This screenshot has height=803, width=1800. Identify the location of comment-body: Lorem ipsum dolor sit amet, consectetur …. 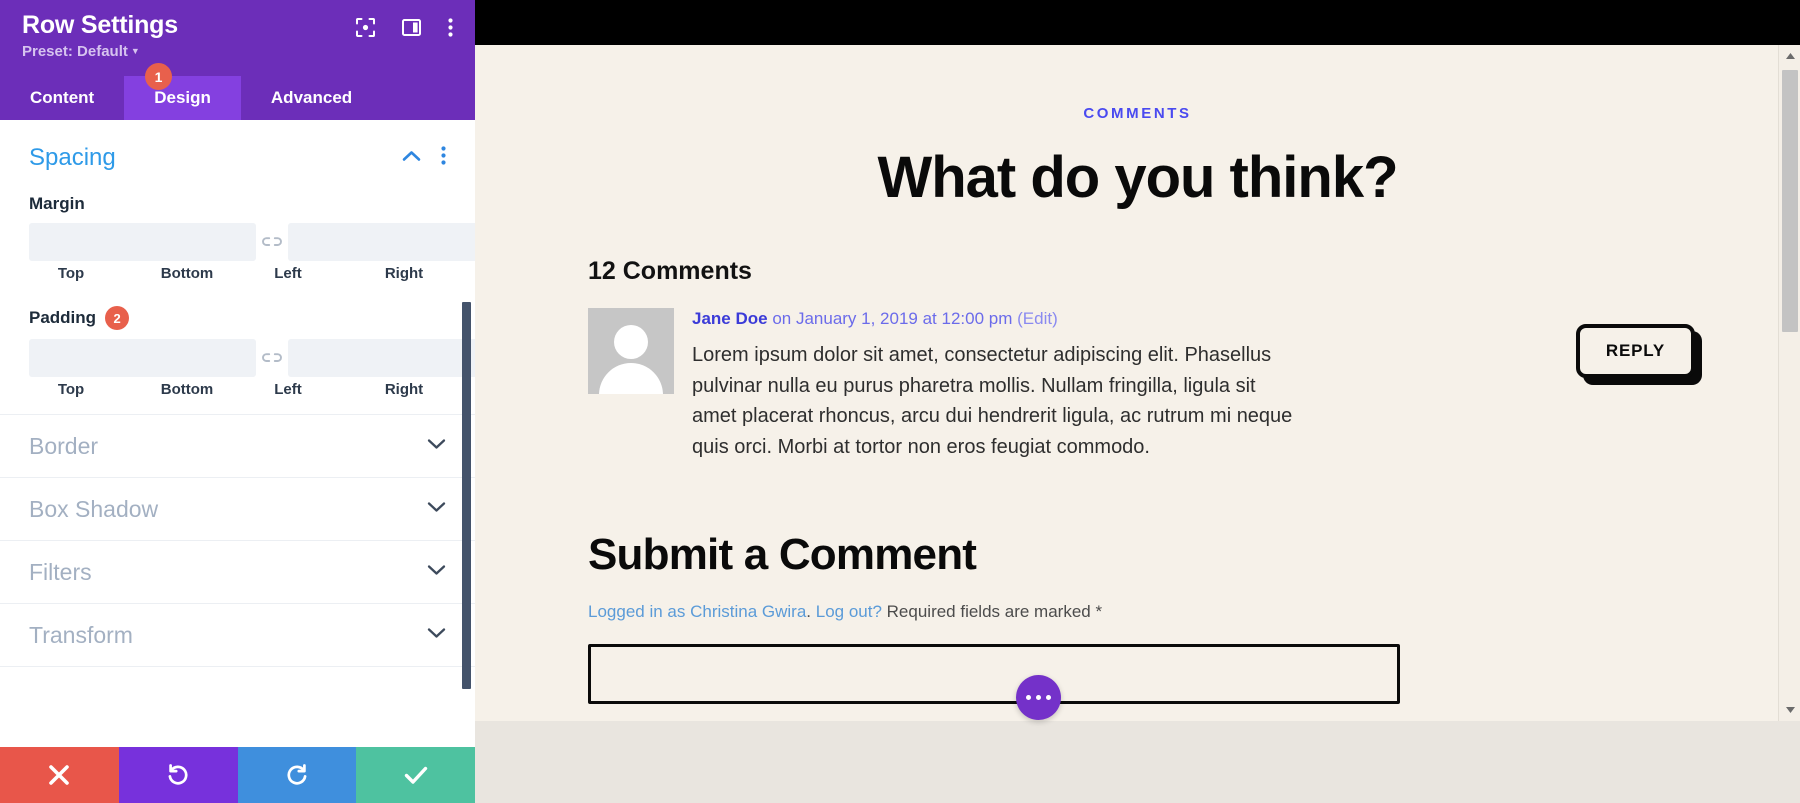
(992, 401).